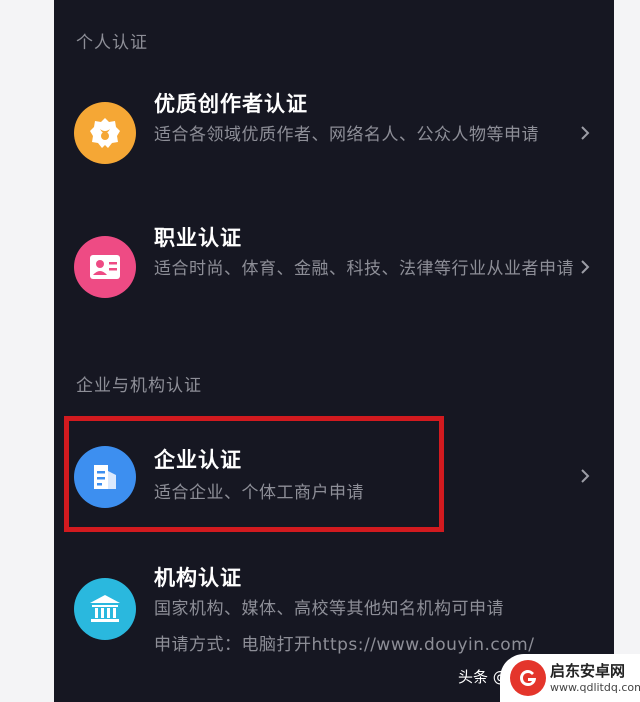  I want to click on list-item-profession: 职业认证 适合时尚、体育、金融、科技、法律等行业从业者申请, so click(334, 277).